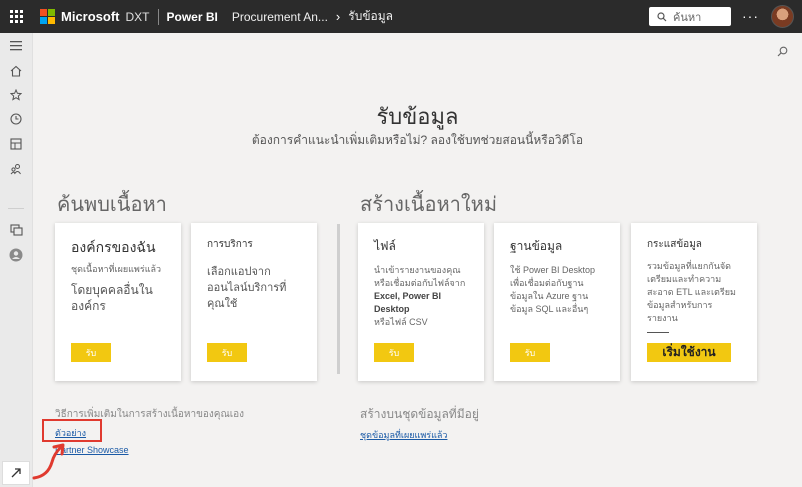  I want to click on get-databases-button: รับ, so click(530, 352).